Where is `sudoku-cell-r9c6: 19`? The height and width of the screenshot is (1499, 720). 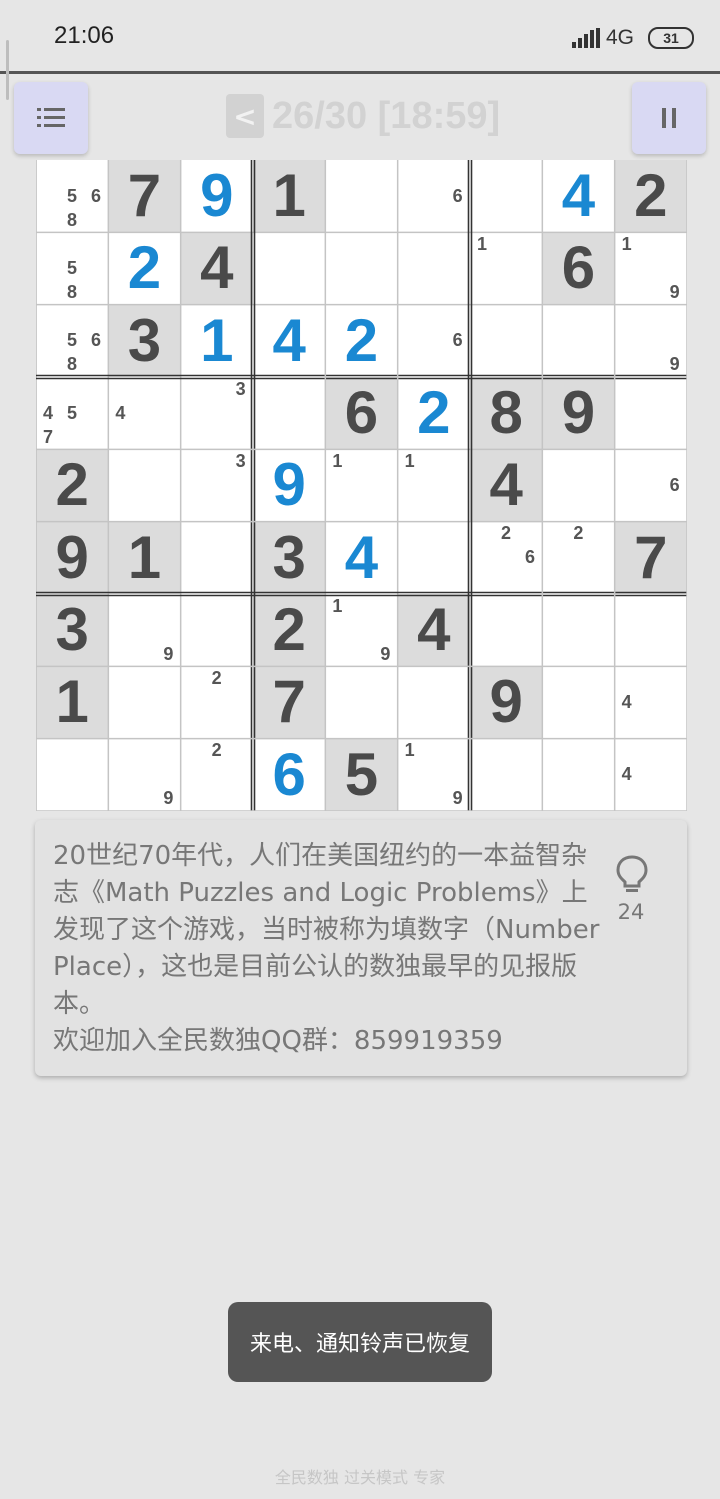 sudoku-cell-r9c6: 19 is located at coordinates (433, 774).